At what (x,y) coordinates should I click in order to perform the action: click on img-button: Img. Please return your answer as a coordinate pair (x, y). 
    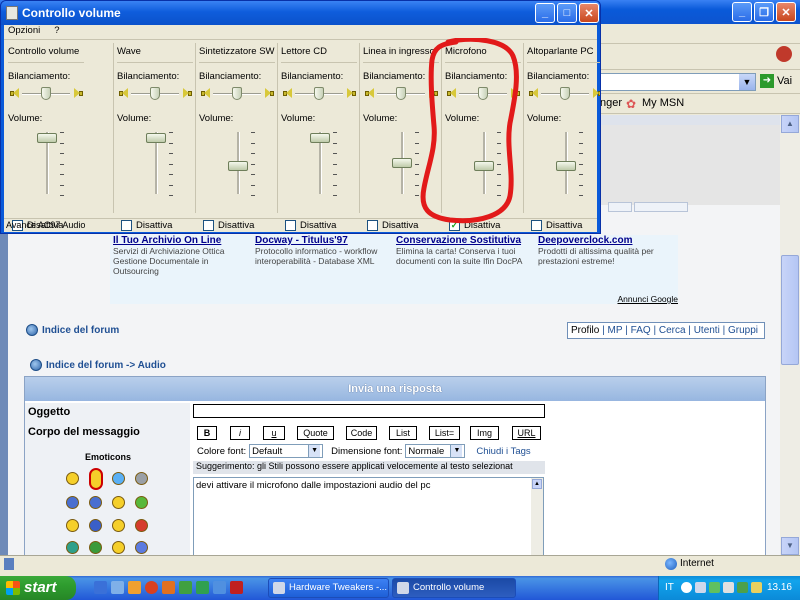
    Looking at the image, I should click on (484, 433).